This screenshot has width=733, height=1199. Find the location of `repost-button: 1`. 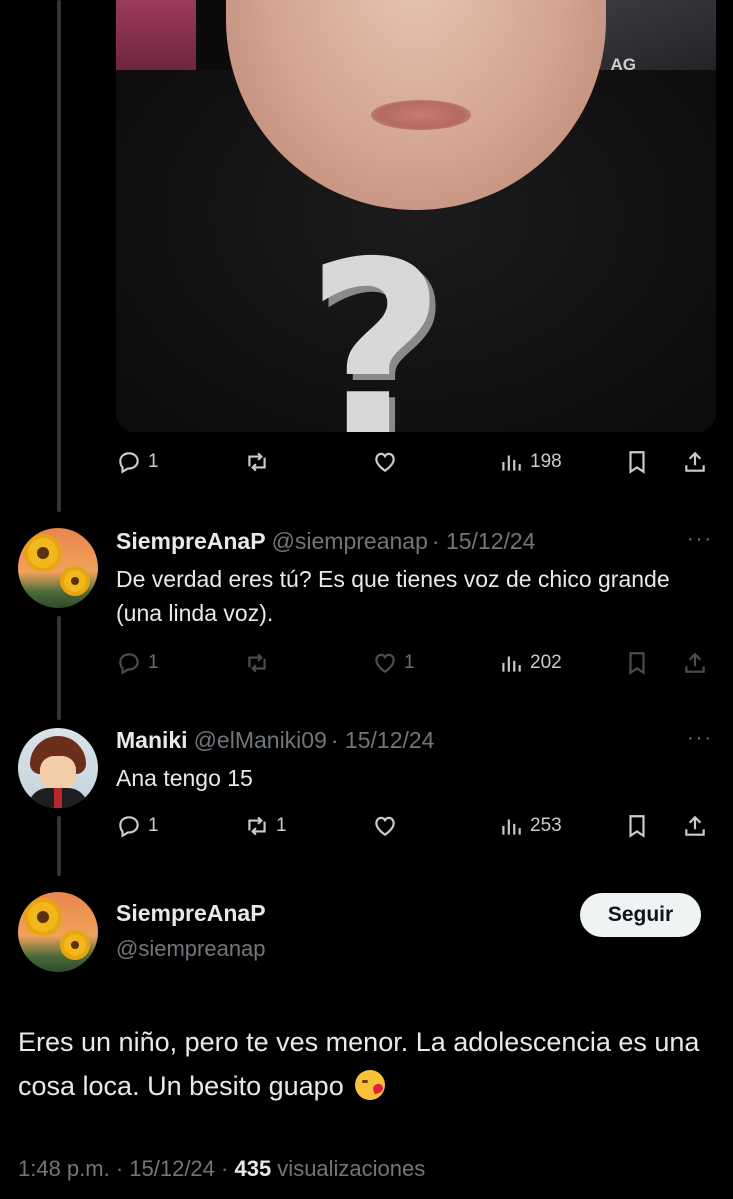

repost-button: 1 is located at coordinates (265, 826).